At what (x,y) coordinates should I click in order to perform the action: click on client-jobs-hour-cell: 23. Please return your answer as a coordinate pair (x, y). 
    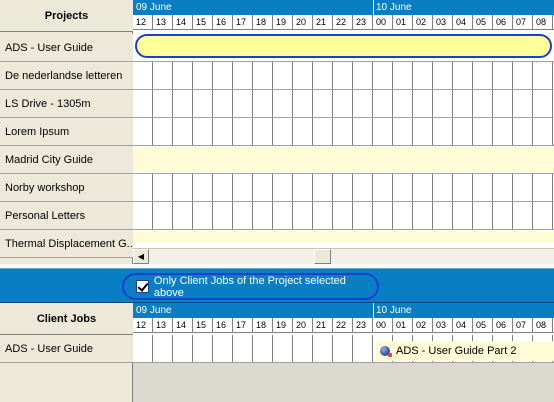
    Looking at the image, I should click on (363, 325).